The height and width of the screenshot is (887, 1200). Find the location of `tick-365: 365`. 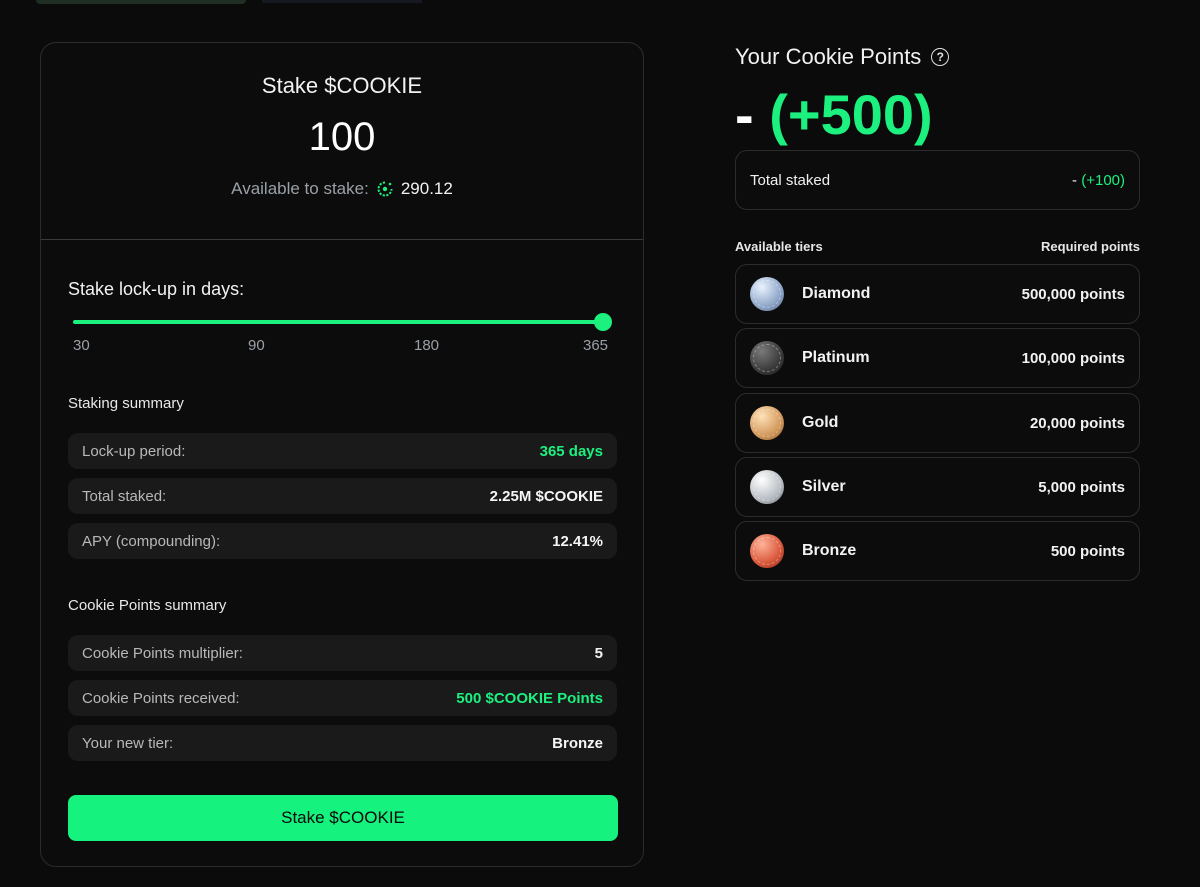

tick-365: 365 is located at coordinates (596, 345).